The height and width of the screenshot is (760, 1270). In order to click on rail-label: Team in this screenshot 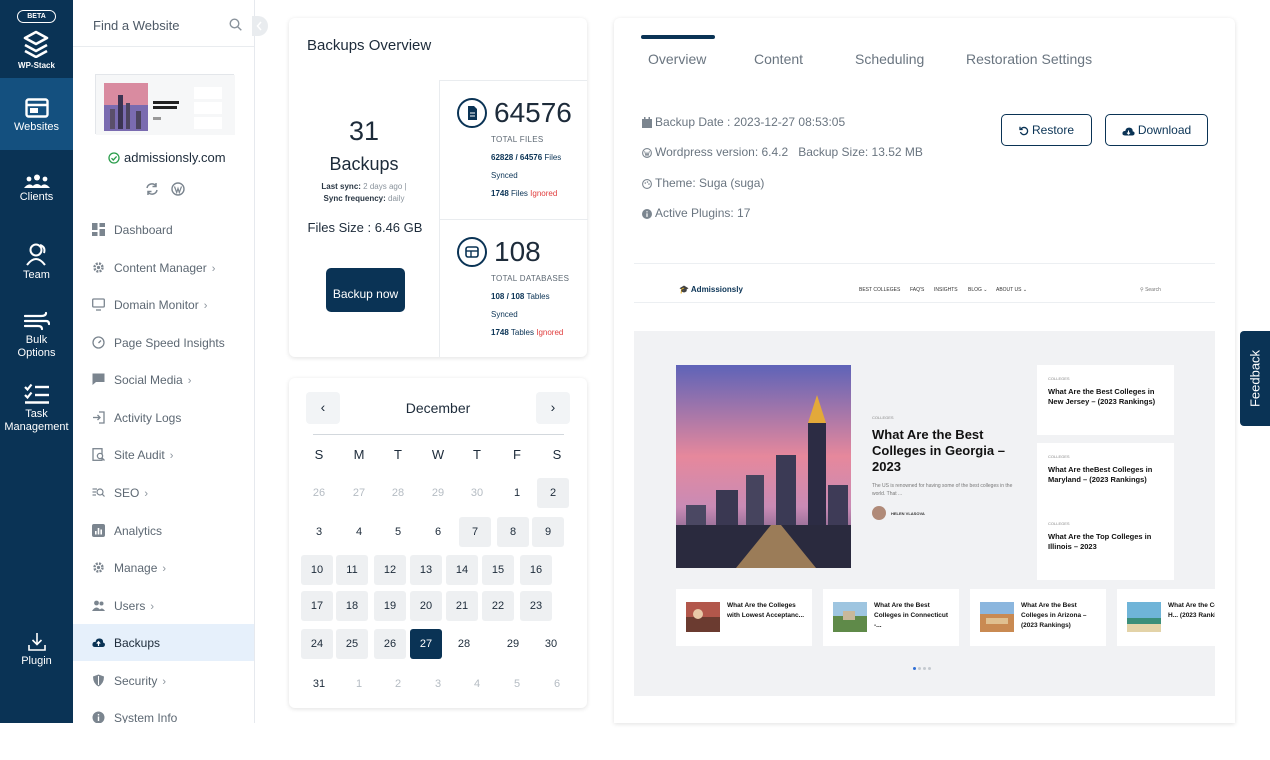, I will do `click(36, 275)`.